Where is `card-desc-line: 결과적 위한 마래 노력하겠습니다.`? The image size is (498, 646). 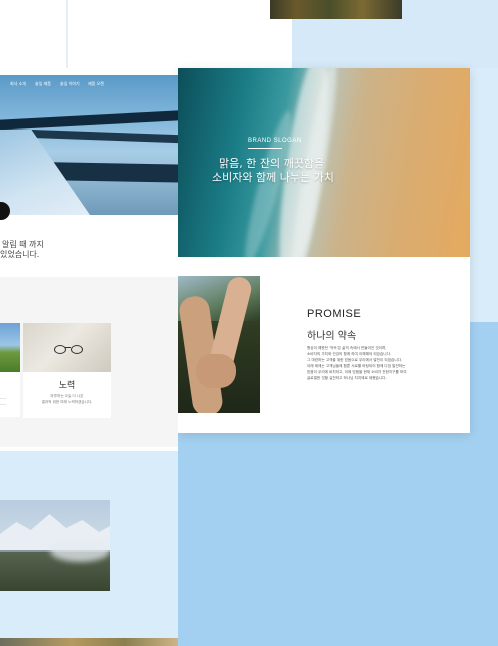
card-desc-line: 결과적 위한 마래 노력하겠습니다. is located at coordinates (67, 402).